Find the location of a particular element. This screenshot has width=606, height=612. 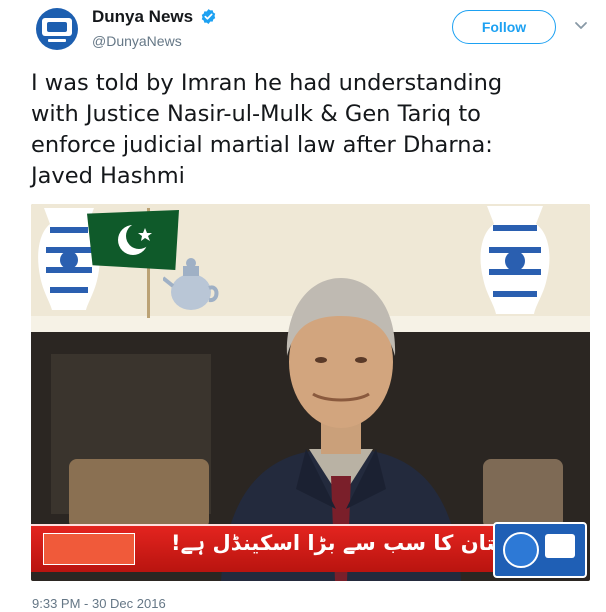

cushion-left is located at coordinates (139, 494).